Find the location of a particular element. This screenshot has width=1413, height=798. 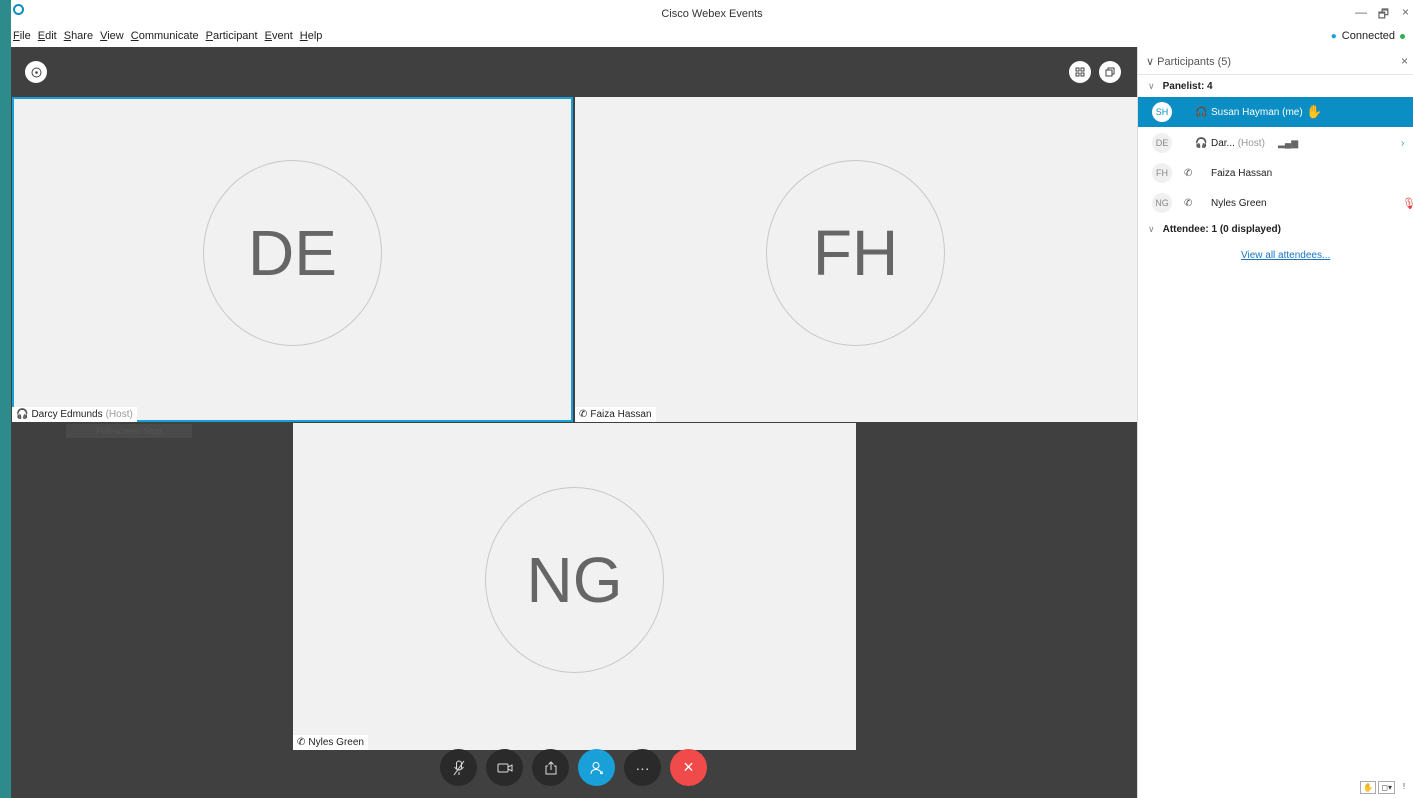

panel-title-text: Participants (5) is located at coordinates (1194, 62).